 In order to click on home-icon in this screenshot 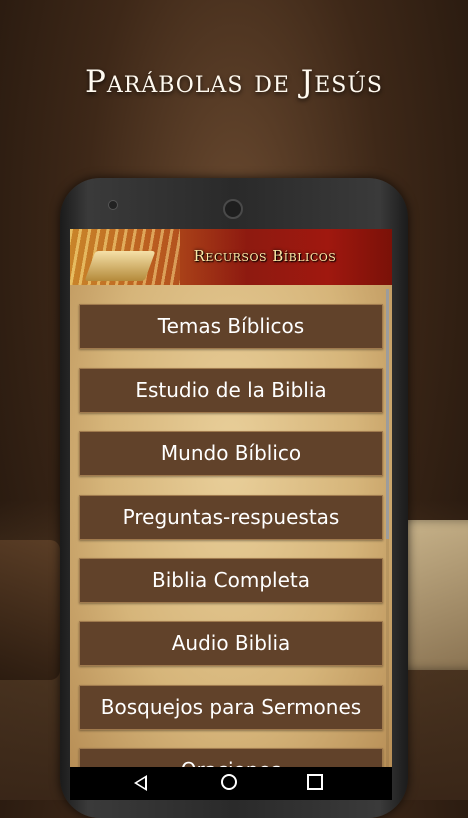, I will do `click(229, 782)`.